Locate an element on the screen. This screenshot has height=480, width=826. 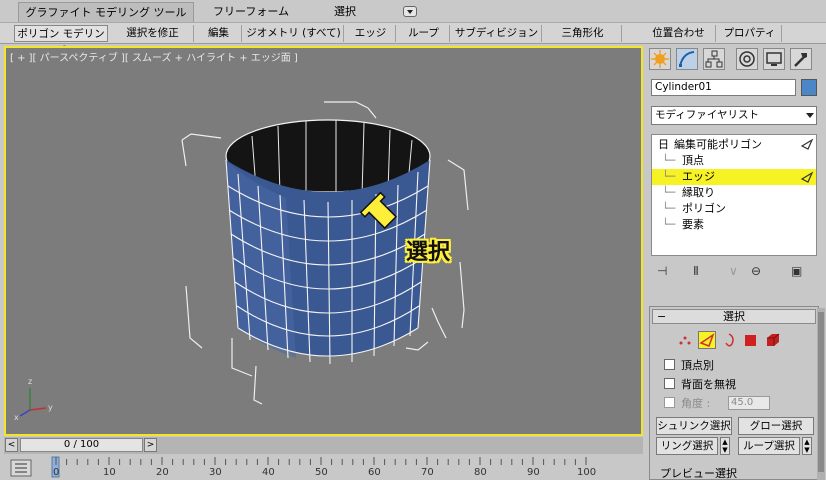
show-end-result-icon: Ⅱ is located at coordinates (696, 271).